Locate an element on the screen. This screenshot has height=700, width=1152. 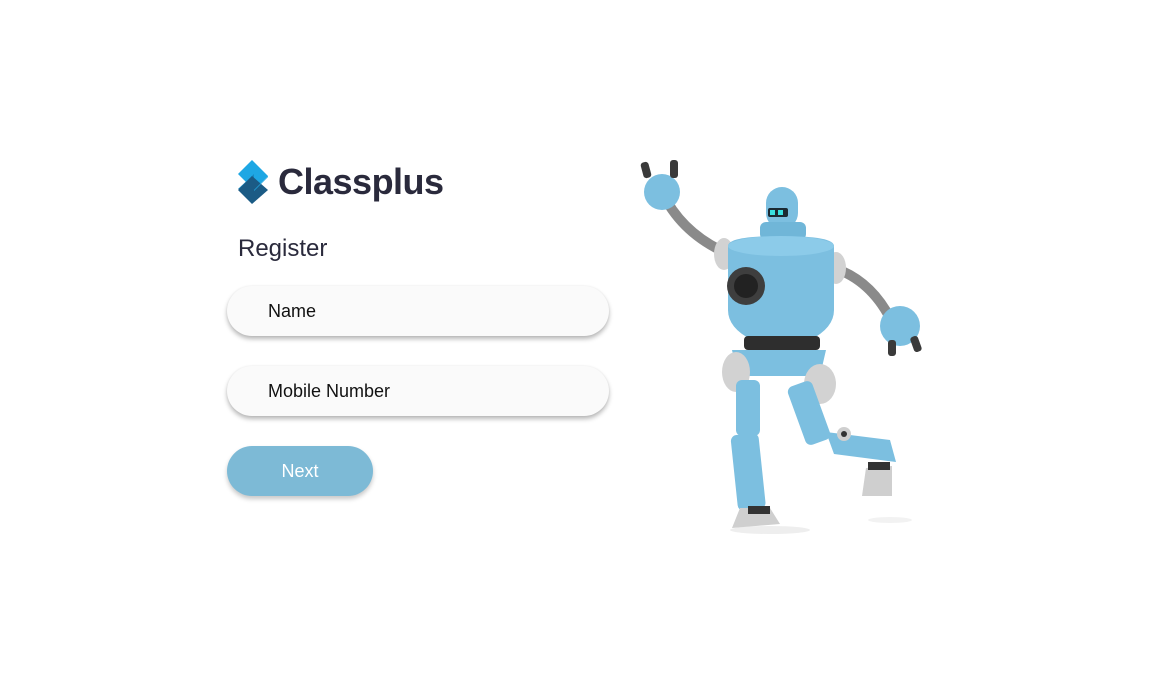
next-button: Next is located at coordinates (300, 471).